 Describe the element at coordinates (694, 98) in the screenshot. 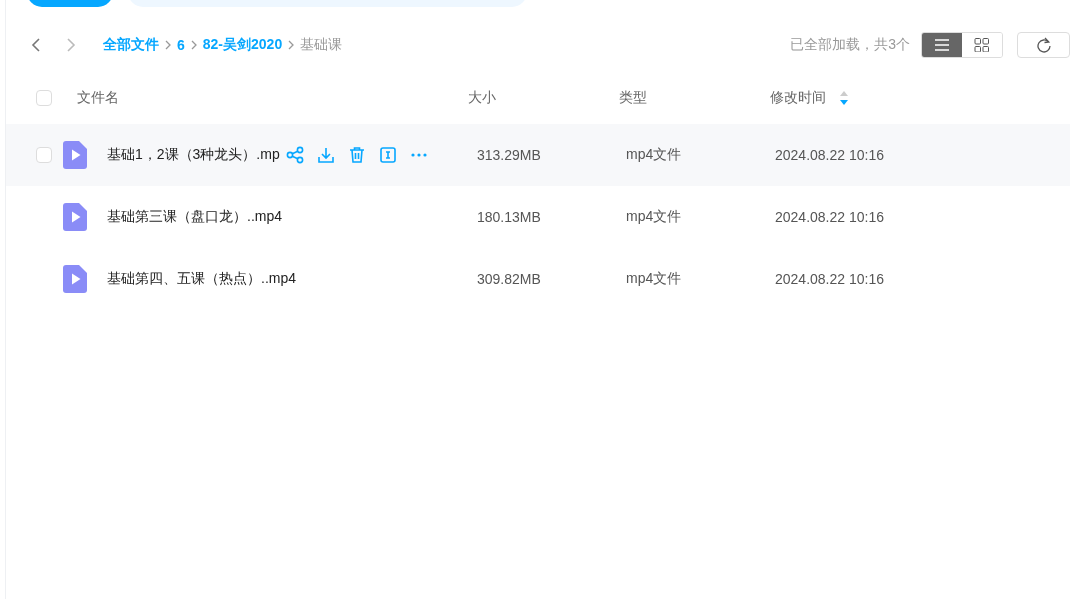

I see `column-header: 类型` at that location.